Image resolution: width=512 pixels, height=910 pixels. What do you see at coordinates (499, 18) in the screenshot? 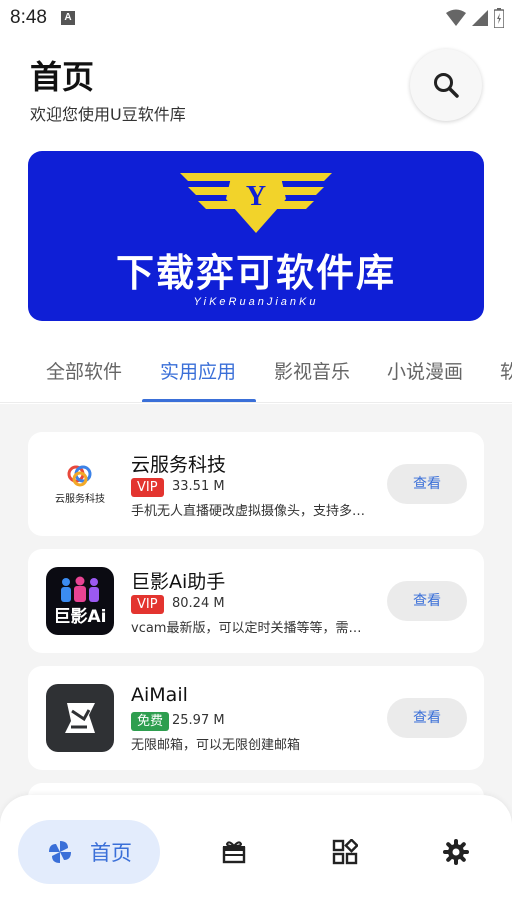
I see `battery-icon` at bounding box center [499, 18].